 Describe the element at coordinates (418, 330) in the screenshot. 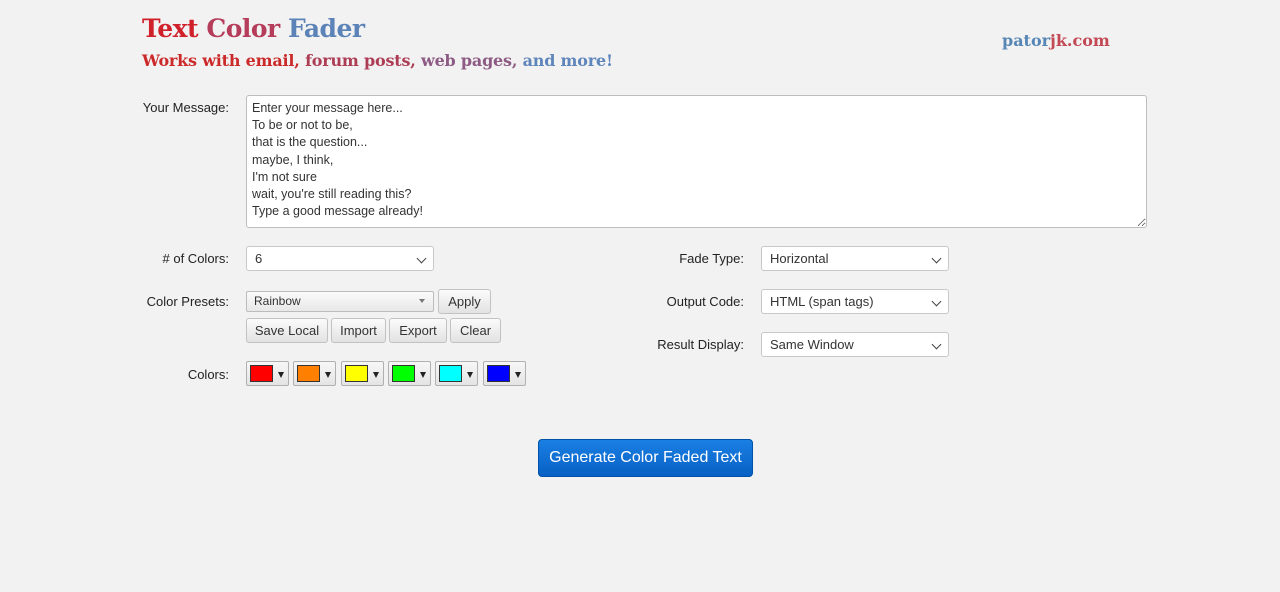

I see `export-button: Export` at that location.